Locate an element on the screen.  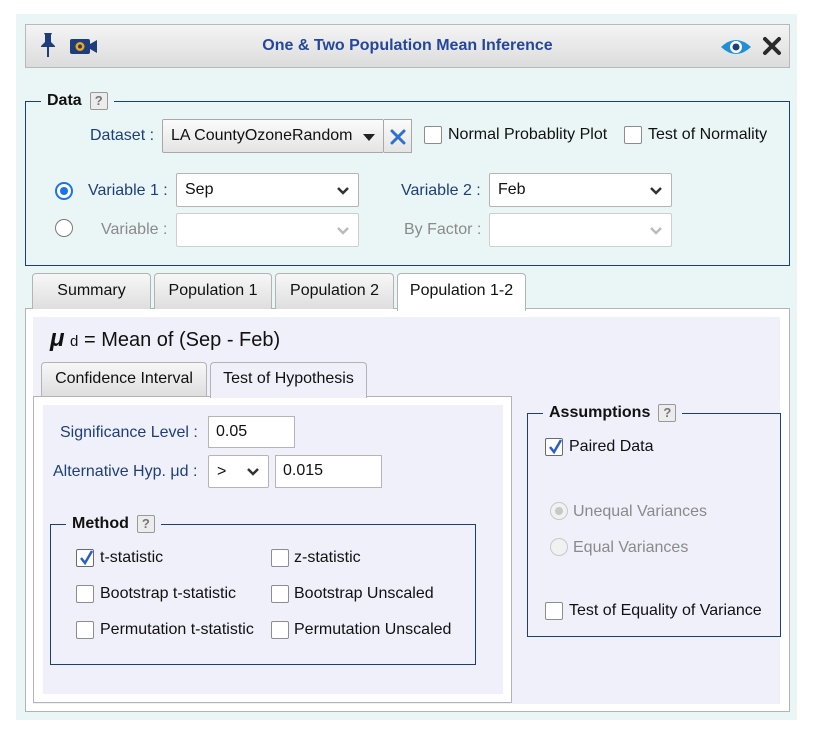
population-diff-heading: μ d = Mean of (Sep - Feb) is located at coordinates (165, 339).